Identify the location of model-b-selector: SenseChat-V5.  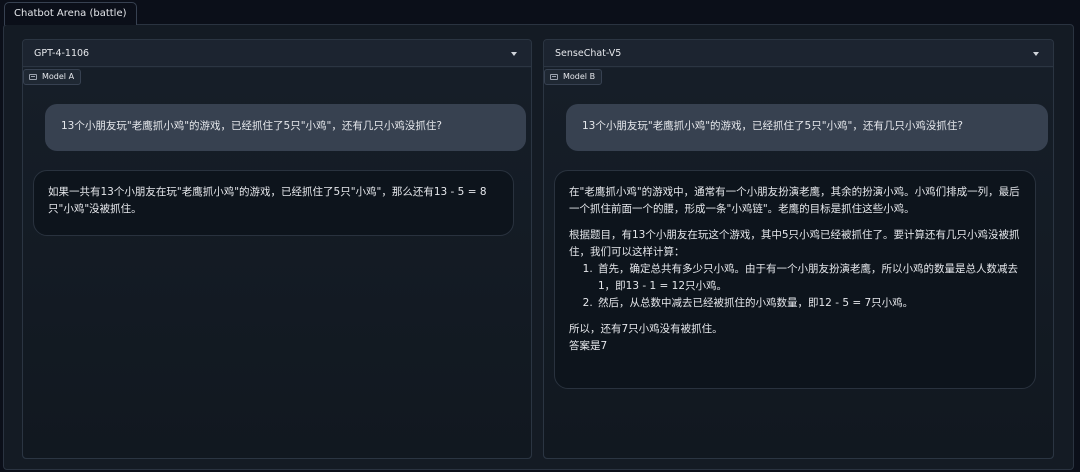
(798, 53).